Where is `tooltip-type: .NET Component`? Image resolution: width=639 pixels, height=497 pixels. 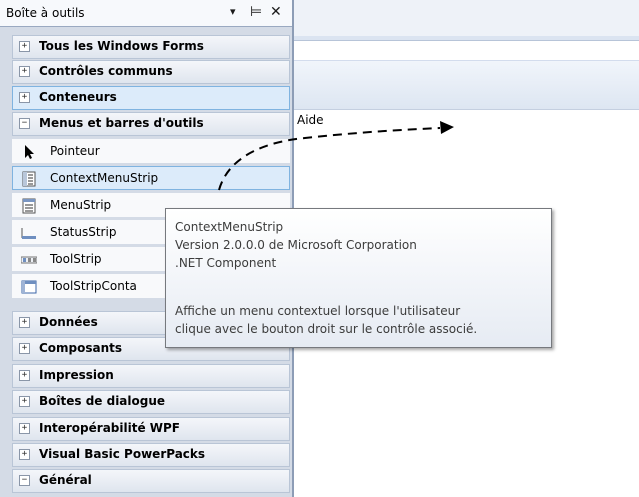 tooltip-type: .NET Component is located at coordinates (226, 263).